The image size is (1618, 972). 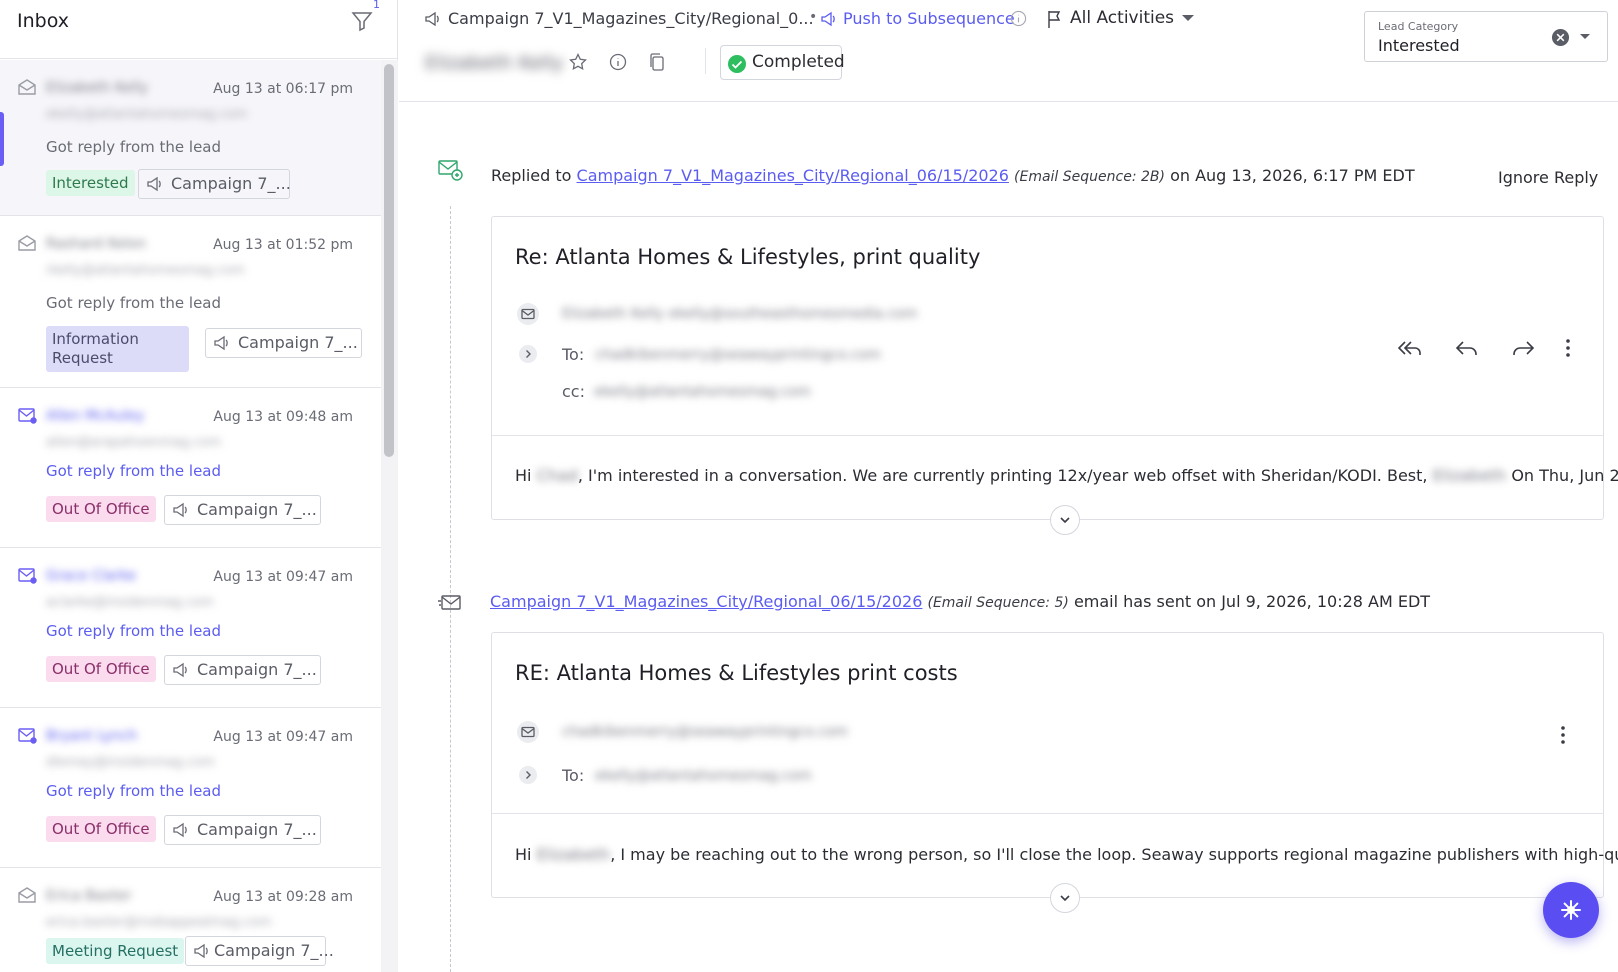 What do you see at coordinates (96, 244) in the screenshot?
I see `lead-name: Rashard Kelon` at bounding box center [96, 244].